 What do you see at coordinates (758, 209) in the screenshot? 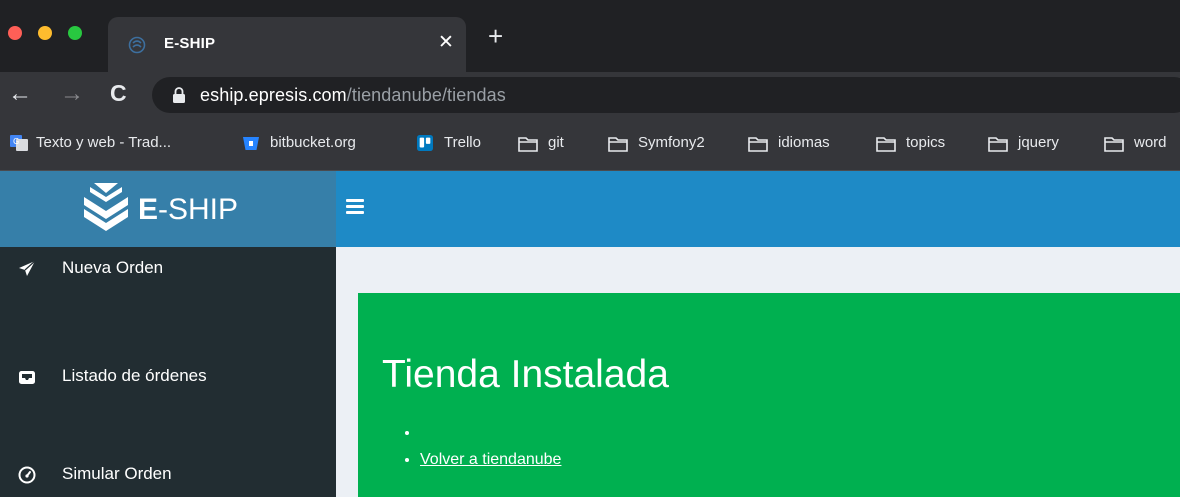
I see `app-topbar` at bounding box center [758, 209].